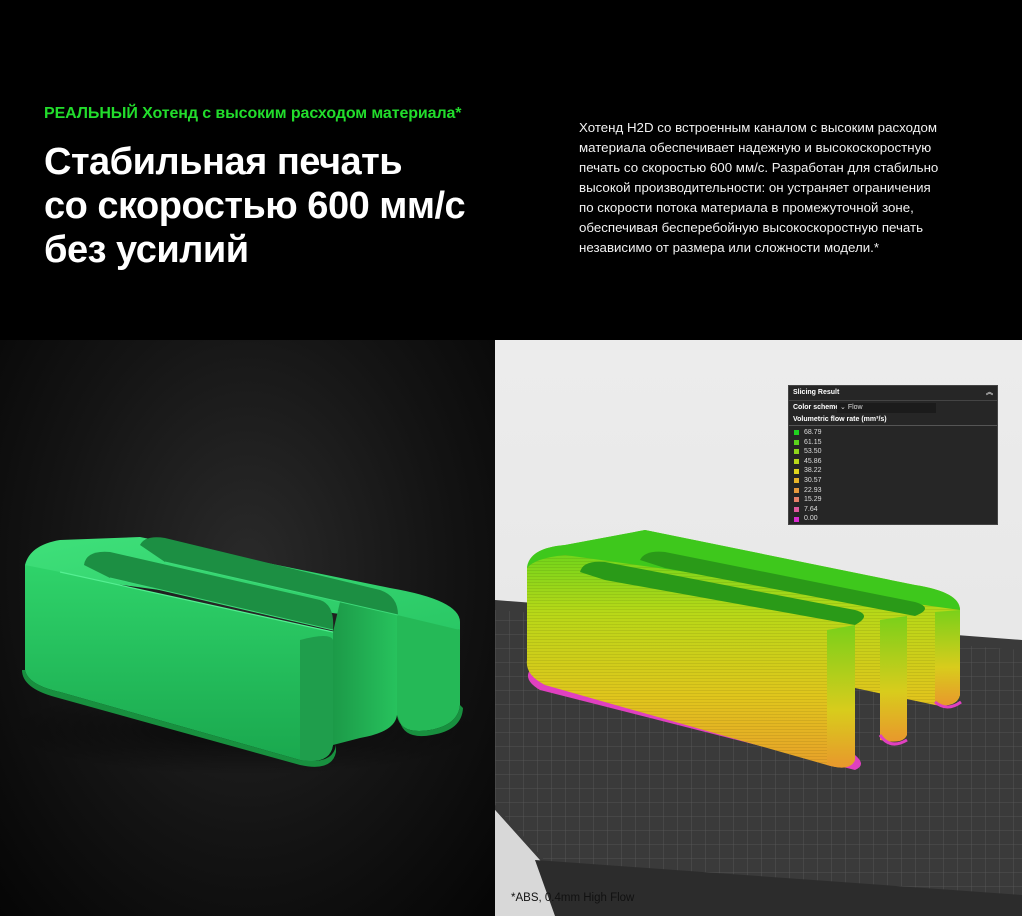  I want to click on legend-item: 15.29, so click(895, 500).